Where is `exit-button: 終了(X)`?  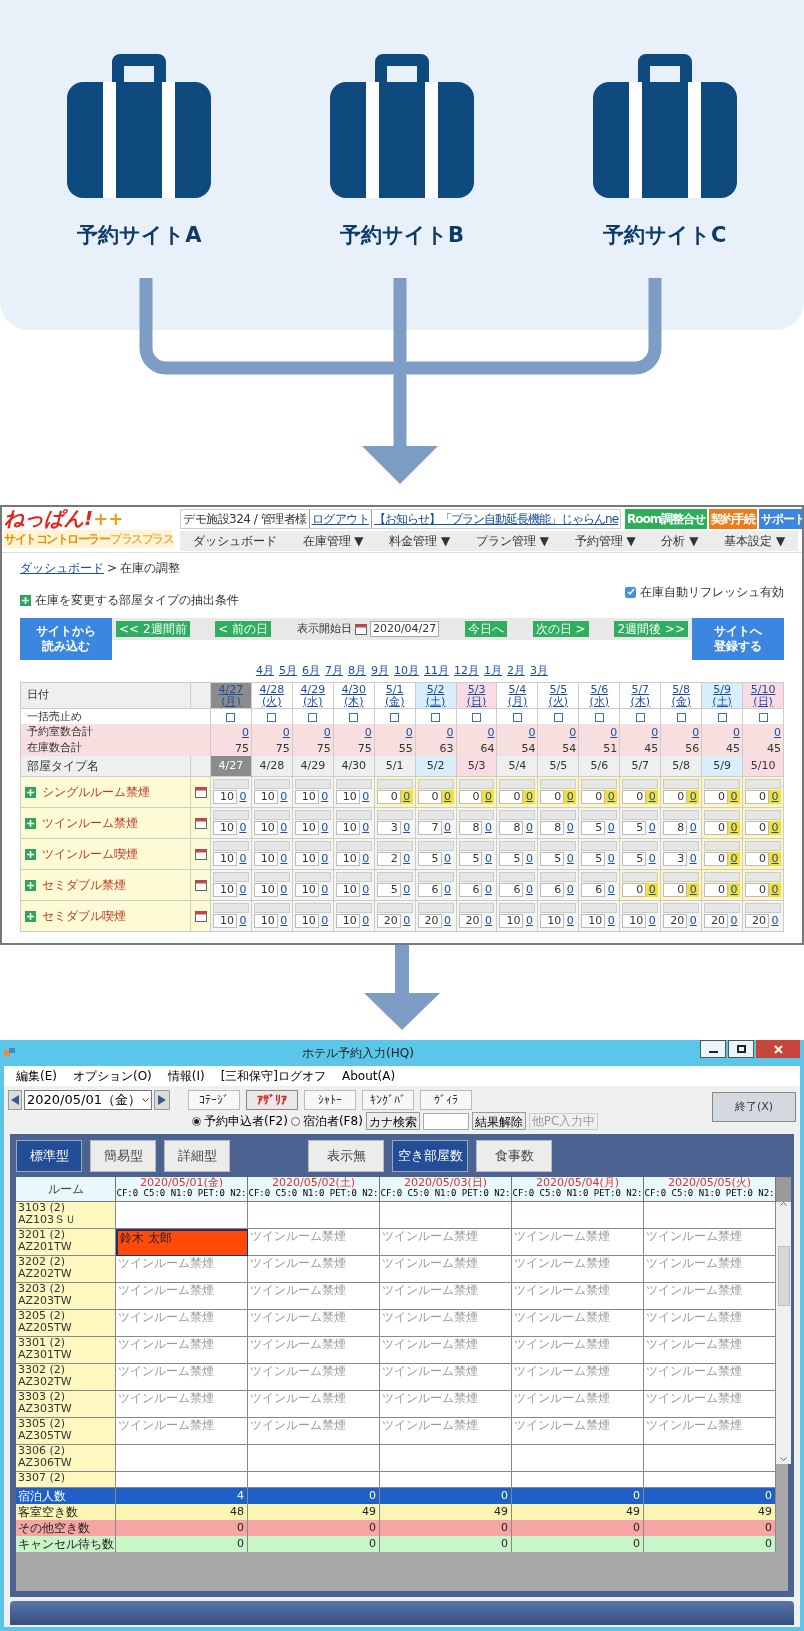 exit-button: 終了(X) is located at coordinates (754, 1107).